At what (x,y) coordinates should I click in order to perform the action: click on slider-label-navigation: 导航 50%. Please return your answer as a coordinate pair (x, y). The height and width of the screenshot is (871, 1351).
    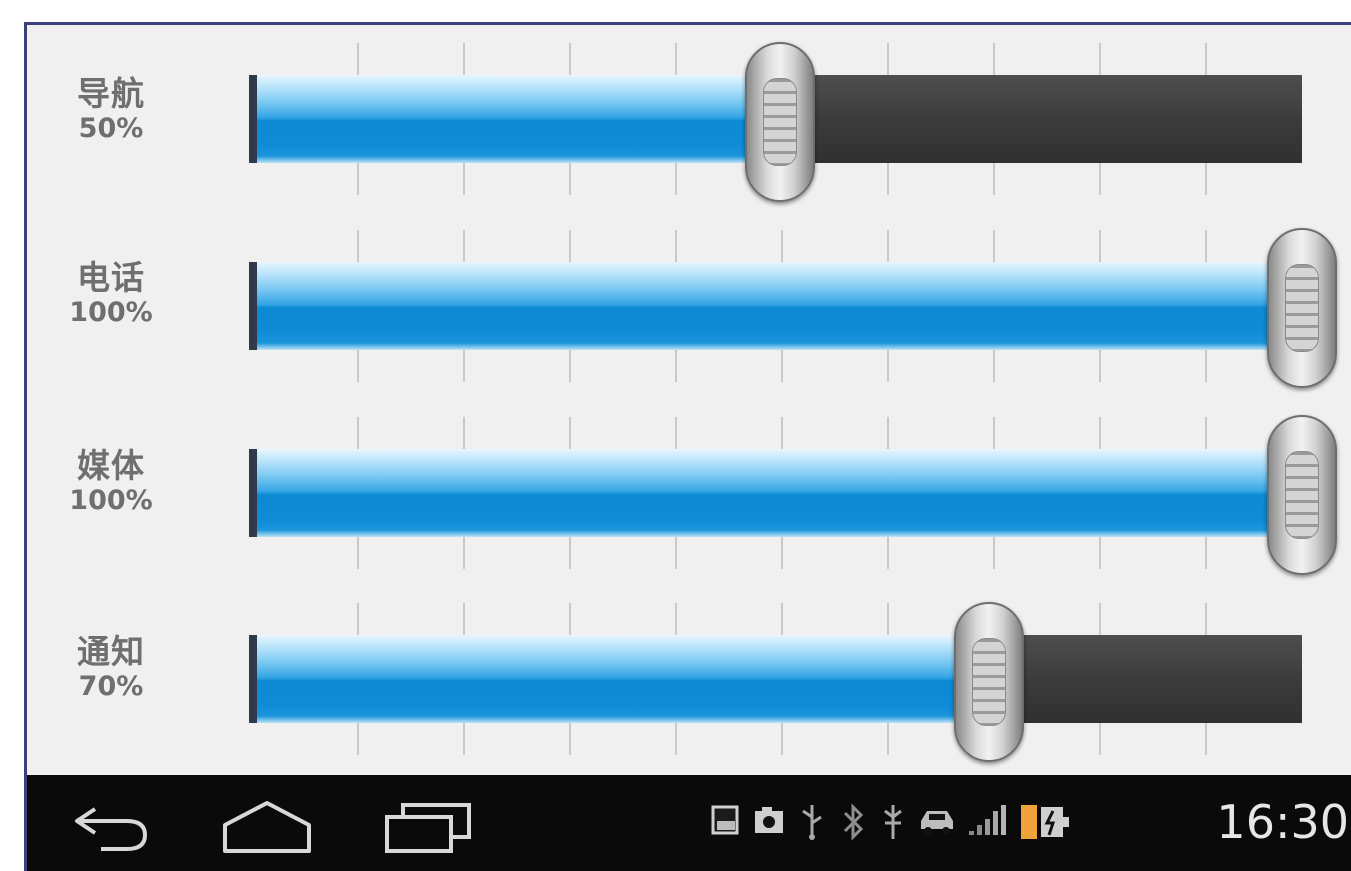
    Looking at the image, I should click on (111, 109).